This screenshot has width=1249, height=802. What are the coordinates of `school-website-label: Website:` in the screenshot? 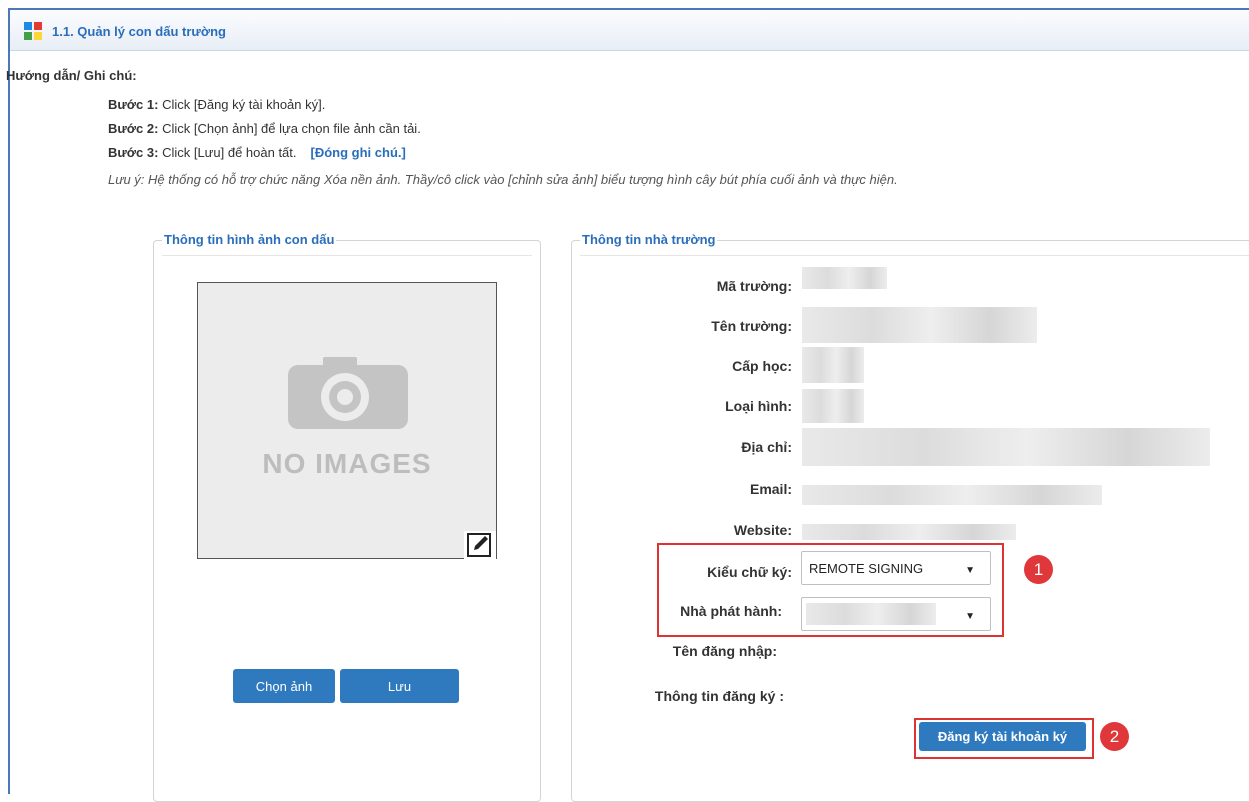 It's located at (762, 530).